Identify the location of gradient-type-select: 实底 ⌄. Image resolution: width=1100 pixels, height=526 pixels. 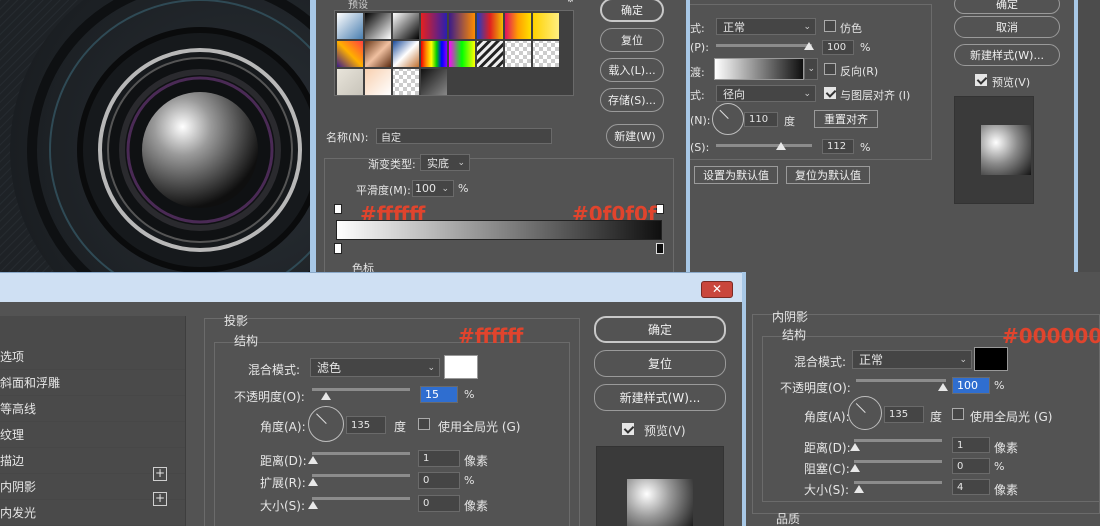
(445, 162).